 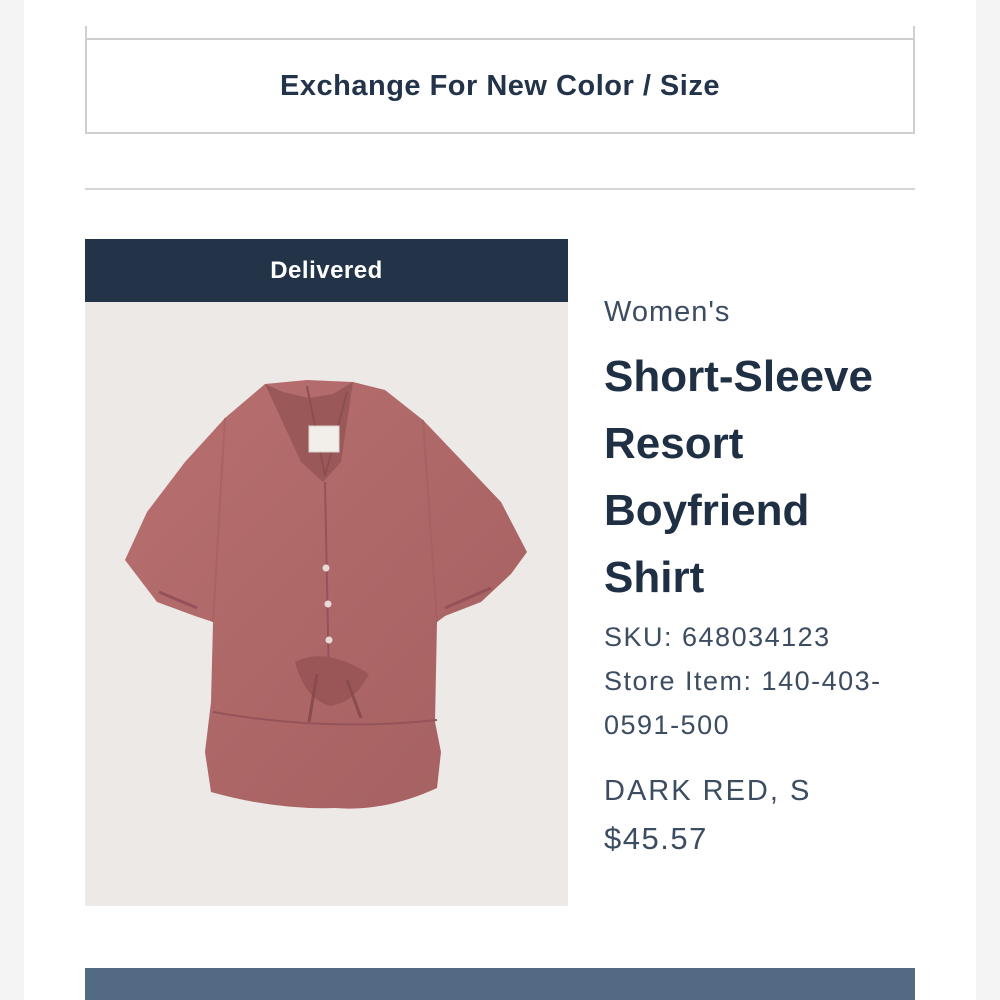 I want to click on product-price: $45.57, so click(x=656, y=838).